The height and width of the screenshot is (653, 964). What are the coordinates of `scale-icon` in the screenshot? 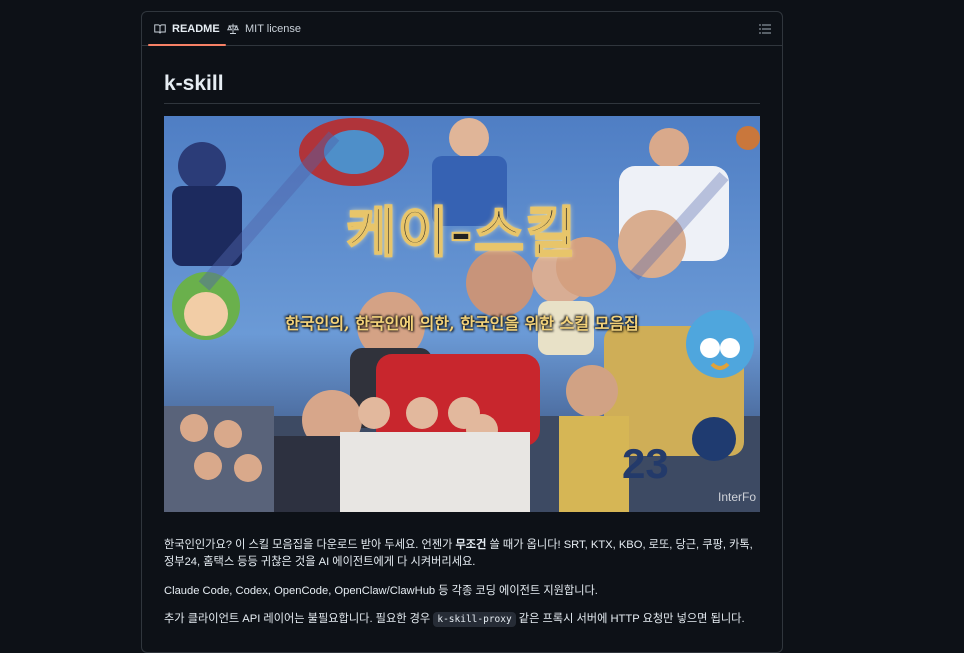 It's located at (233, 28).